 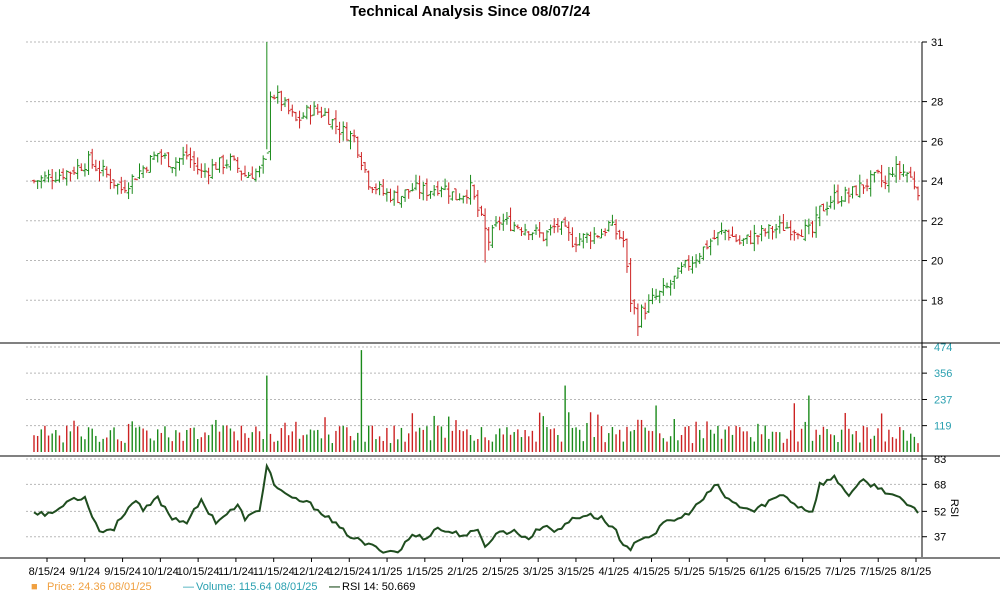 What do you see at coordinates (765, 572) in the screenshot?
I see `x-tick-label: 6/1/25` at bounding box center [765, 572].